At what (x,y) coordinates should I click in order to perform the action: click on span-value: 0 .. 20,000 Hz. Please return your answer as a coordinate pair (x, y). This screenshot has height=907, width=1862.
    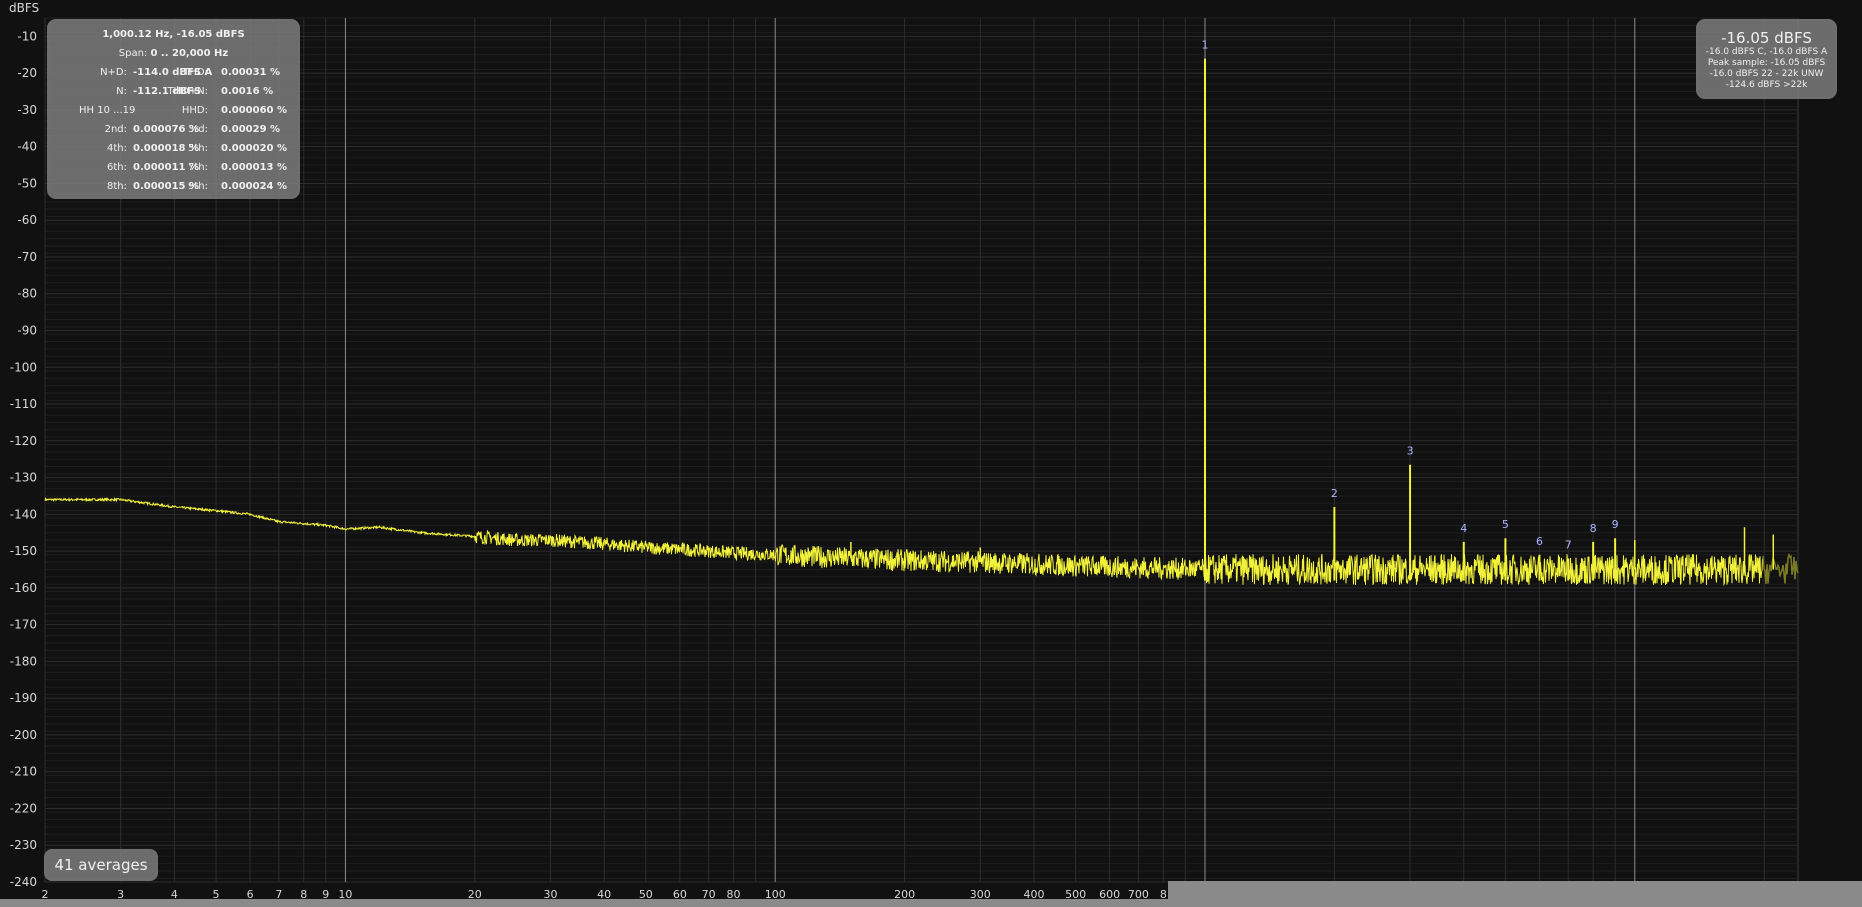
    Looking at the image, I should click on (189, 53).